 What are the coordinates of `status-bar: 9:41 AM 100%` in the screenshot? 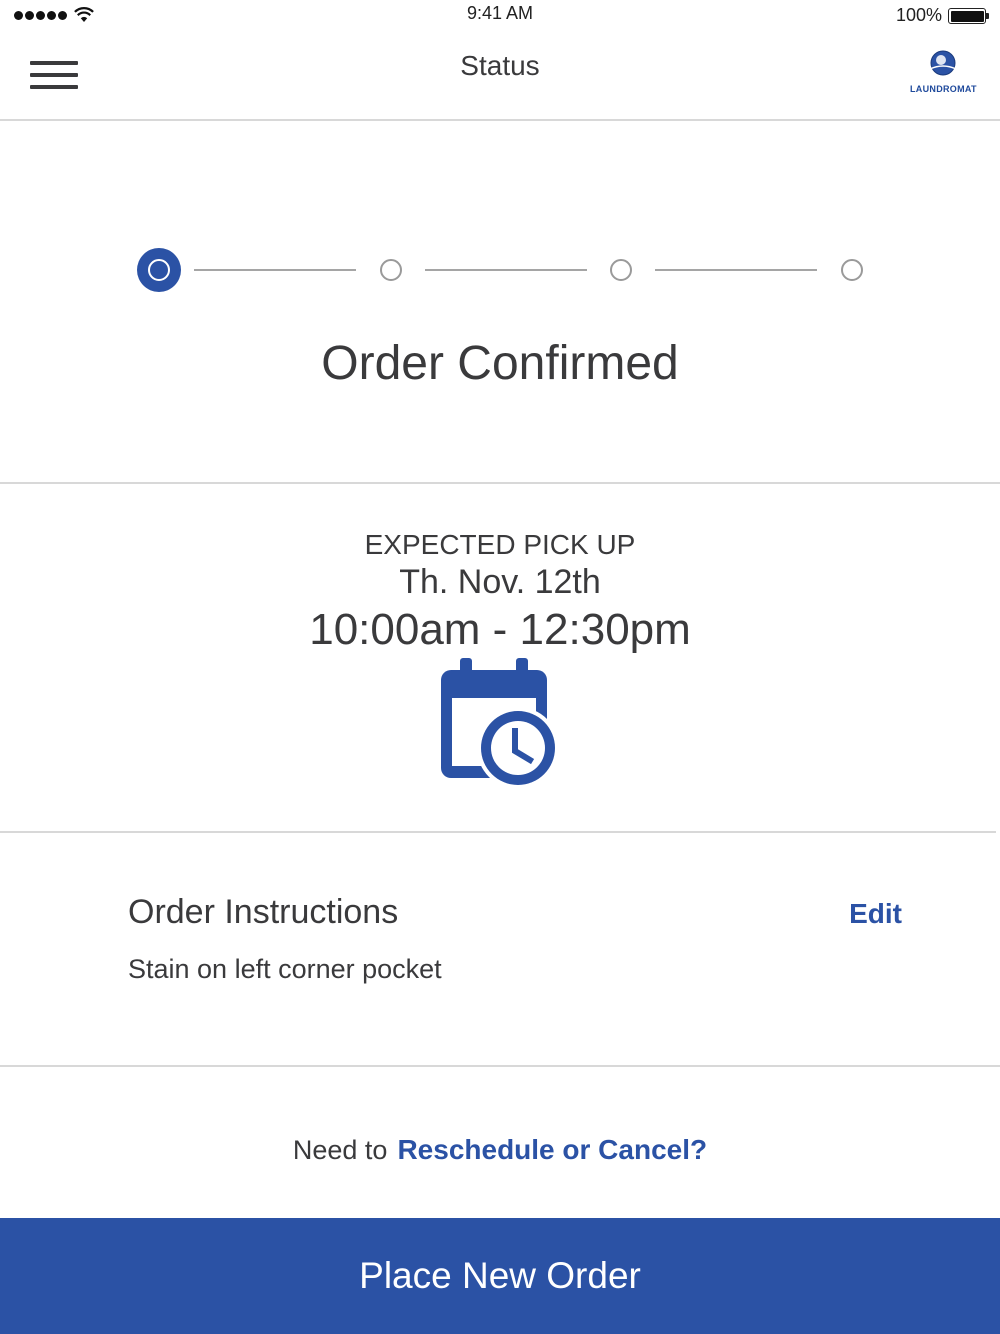 It's located at (500, 15).